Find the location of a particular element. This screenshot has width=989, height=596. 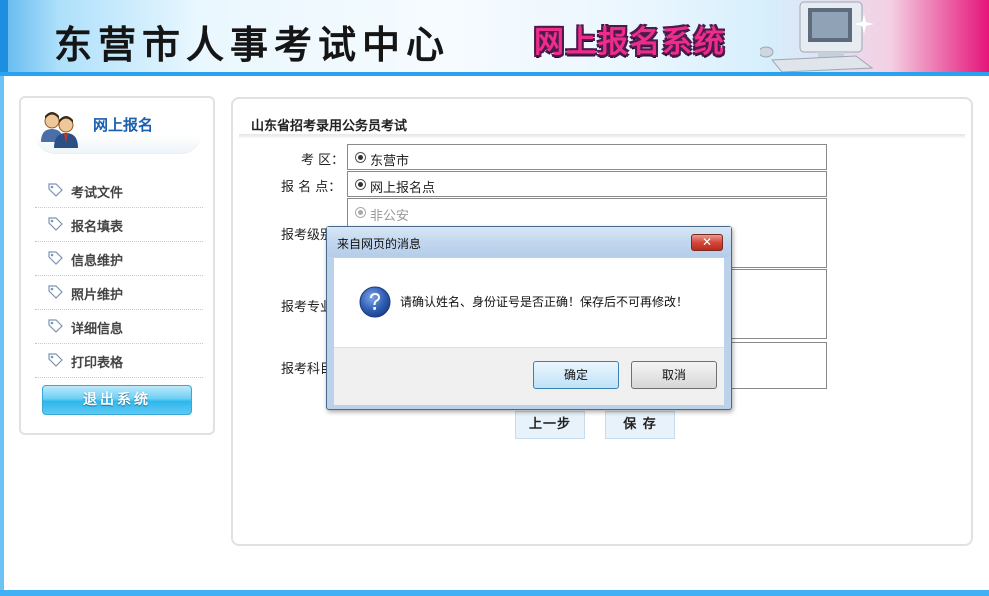

confirm-dialog: 来自网页的消息 ✕ 请确认姓名、身份证号是否正确！保存后不可再修改！ 确定 取消 is located at coordinates (529, 318).